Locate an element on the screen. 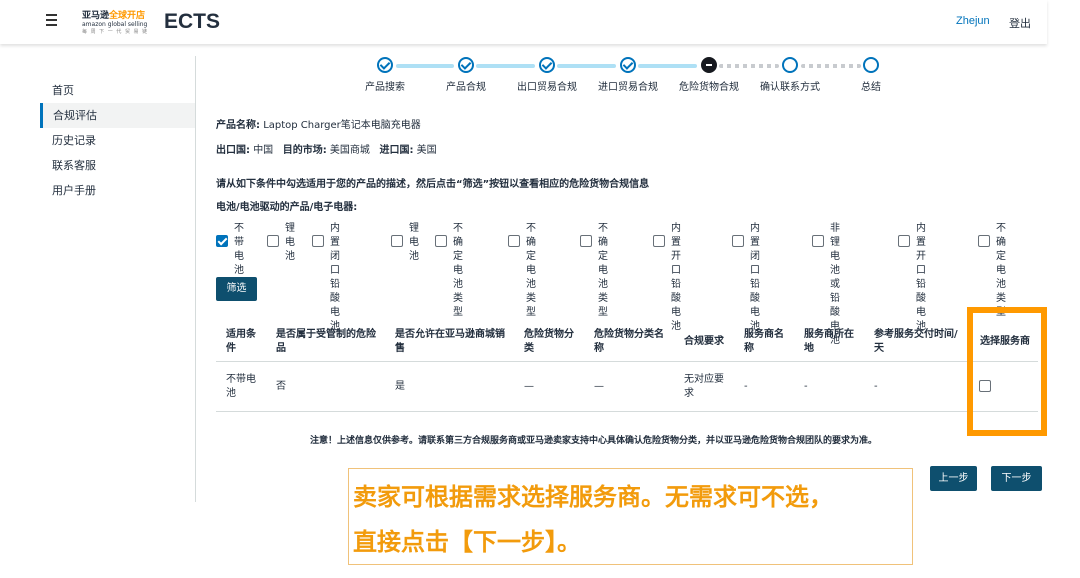 The height and width of the screenshot is (578, 1080). trade-info-line: 出口国: 中国 目的市场: 美国商城 进口国: 美国 is located at coordinates (326, 150).